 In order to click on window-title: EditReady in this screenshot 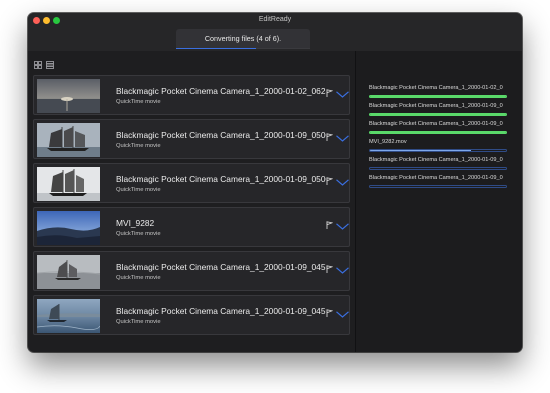, I will do `click(275, 19)`.